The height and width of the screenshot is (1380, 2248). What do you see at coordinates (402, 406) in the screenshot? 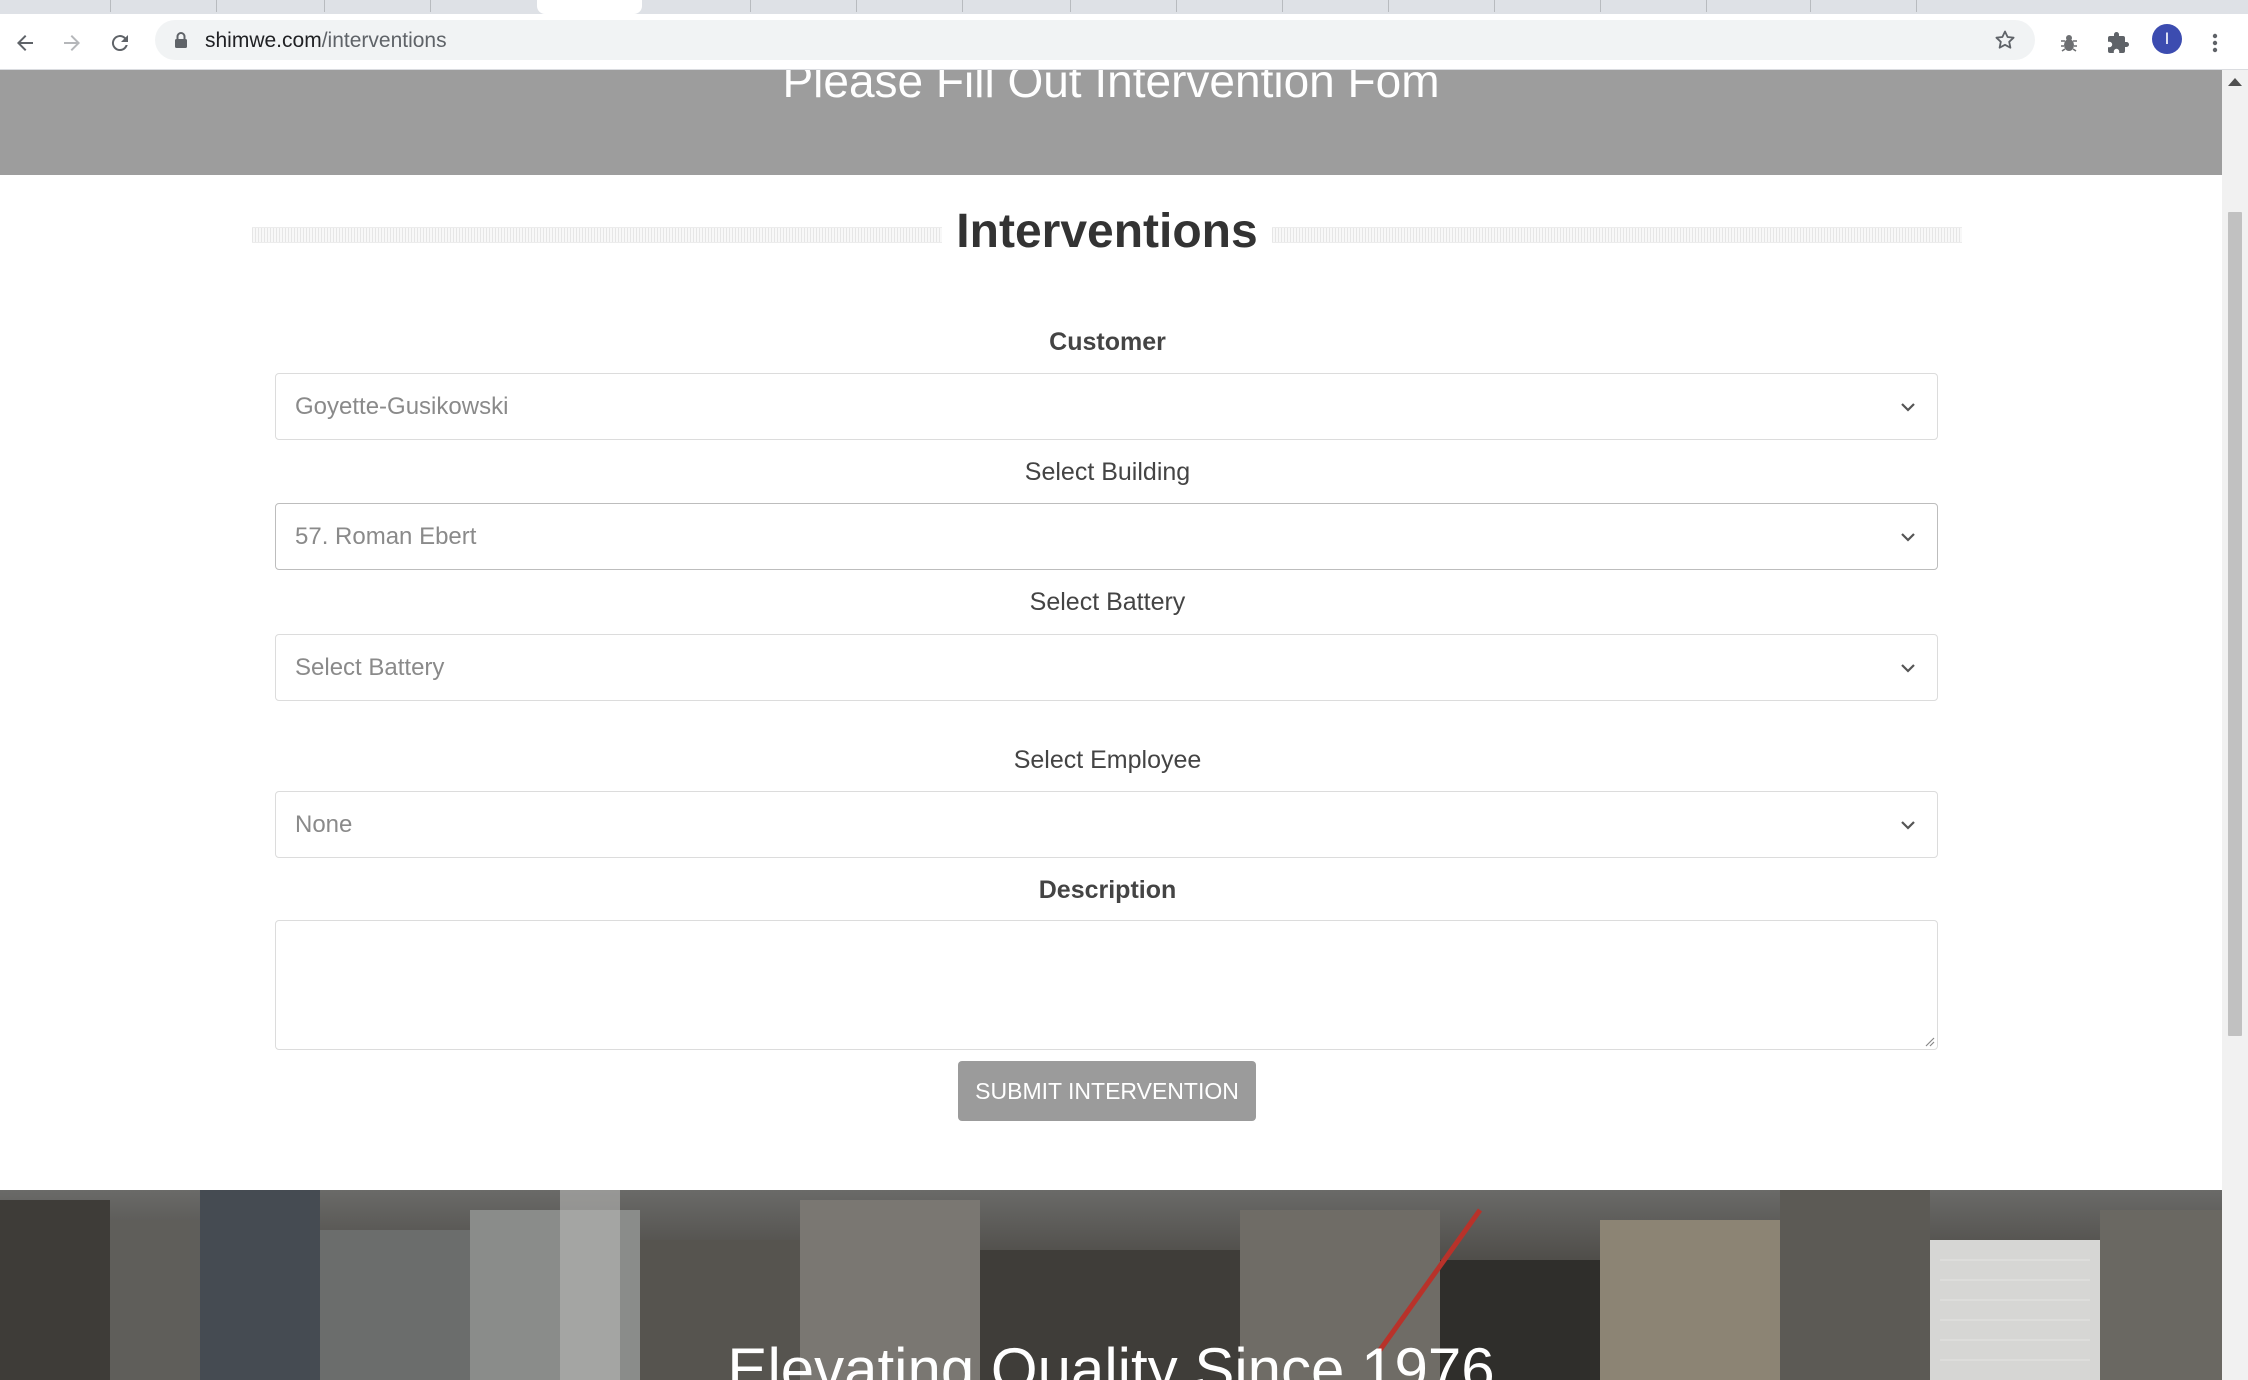
I see `customer-select-value: Goyette-Gusikowski` at bounding box center [402, 406].